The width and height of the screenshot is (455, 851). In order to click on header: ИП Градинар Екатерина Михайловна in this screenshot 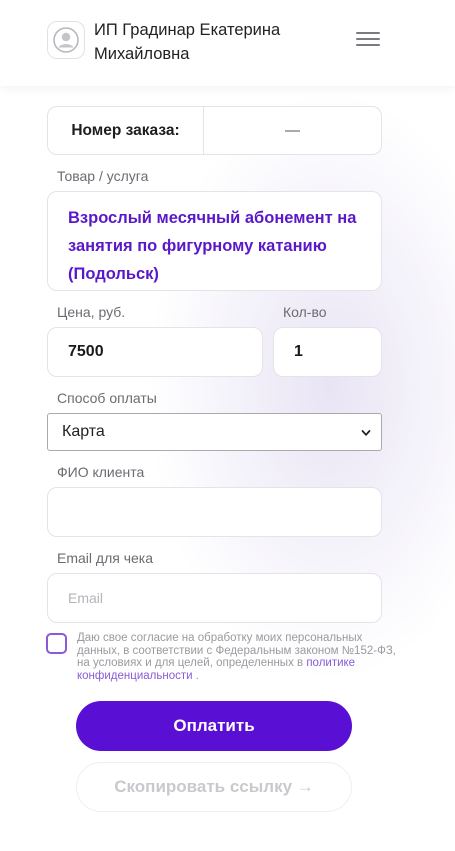, I will do `click(227, 43)`.